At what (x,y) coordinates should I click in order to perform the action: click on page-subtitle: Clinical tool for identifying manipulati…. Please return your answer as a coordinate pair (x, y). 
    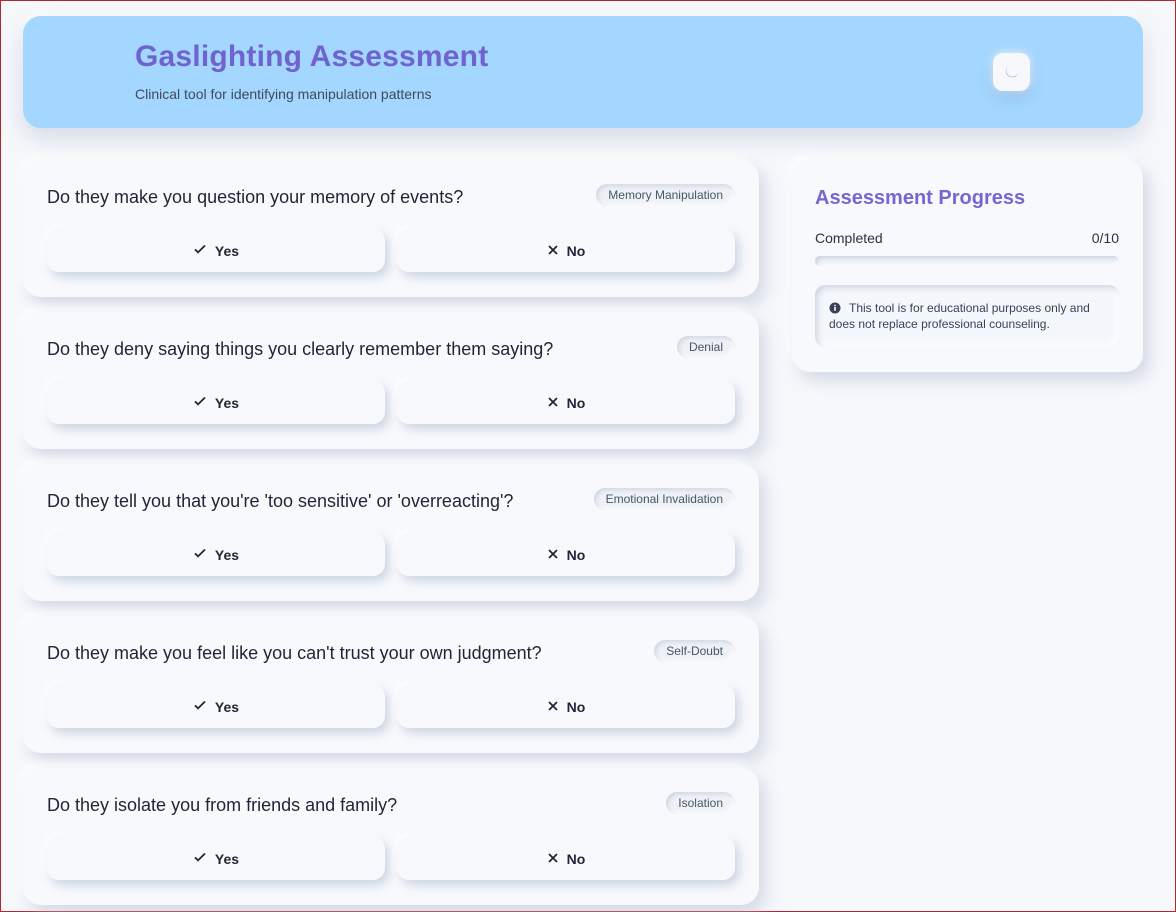
    Looking at the image, I should click on (283, 94).